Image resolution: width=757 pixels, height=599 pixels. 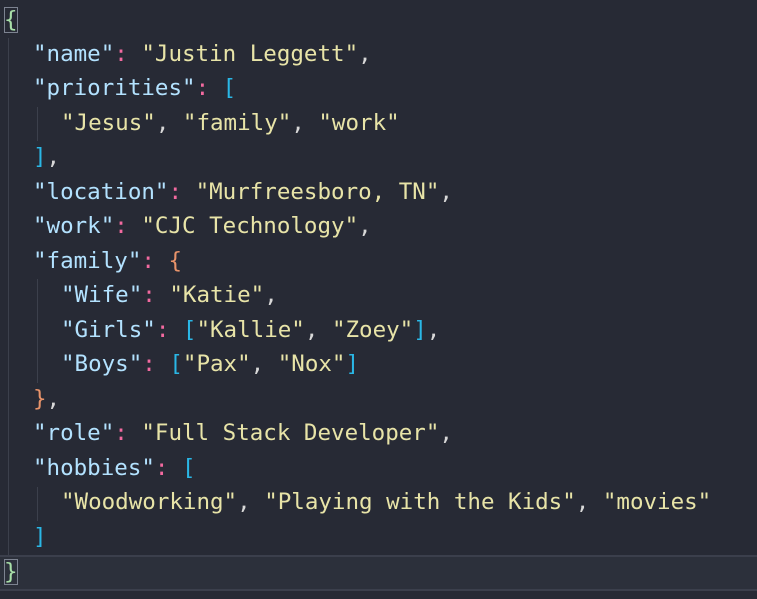 What do you see at coordinates (108, 330) in the screenshot?
I see `json-key: "Girls"` at bounding box center [108, 330].